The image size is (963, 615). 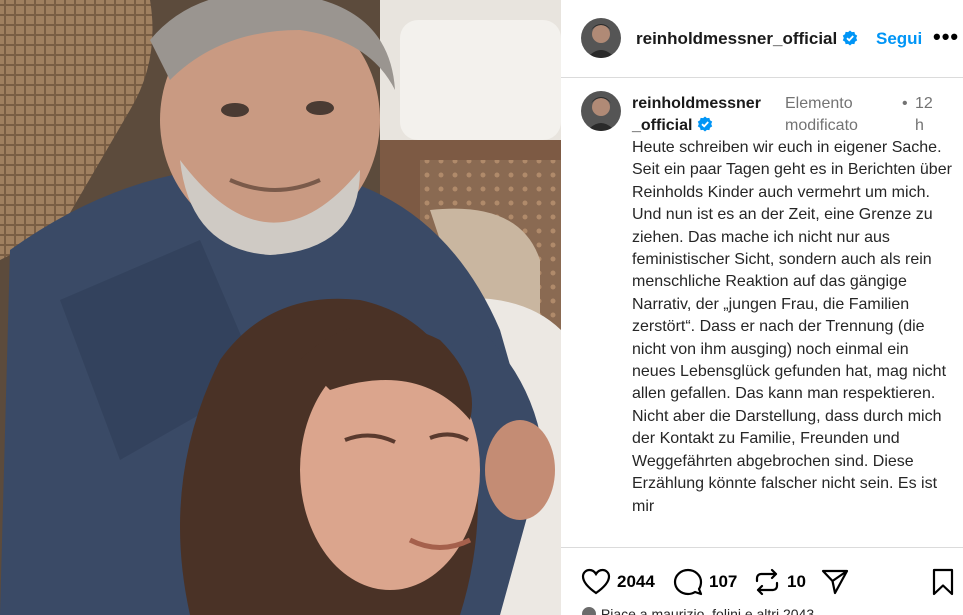 I want to click on follow-button: Segui, so click(x=899, y=39).